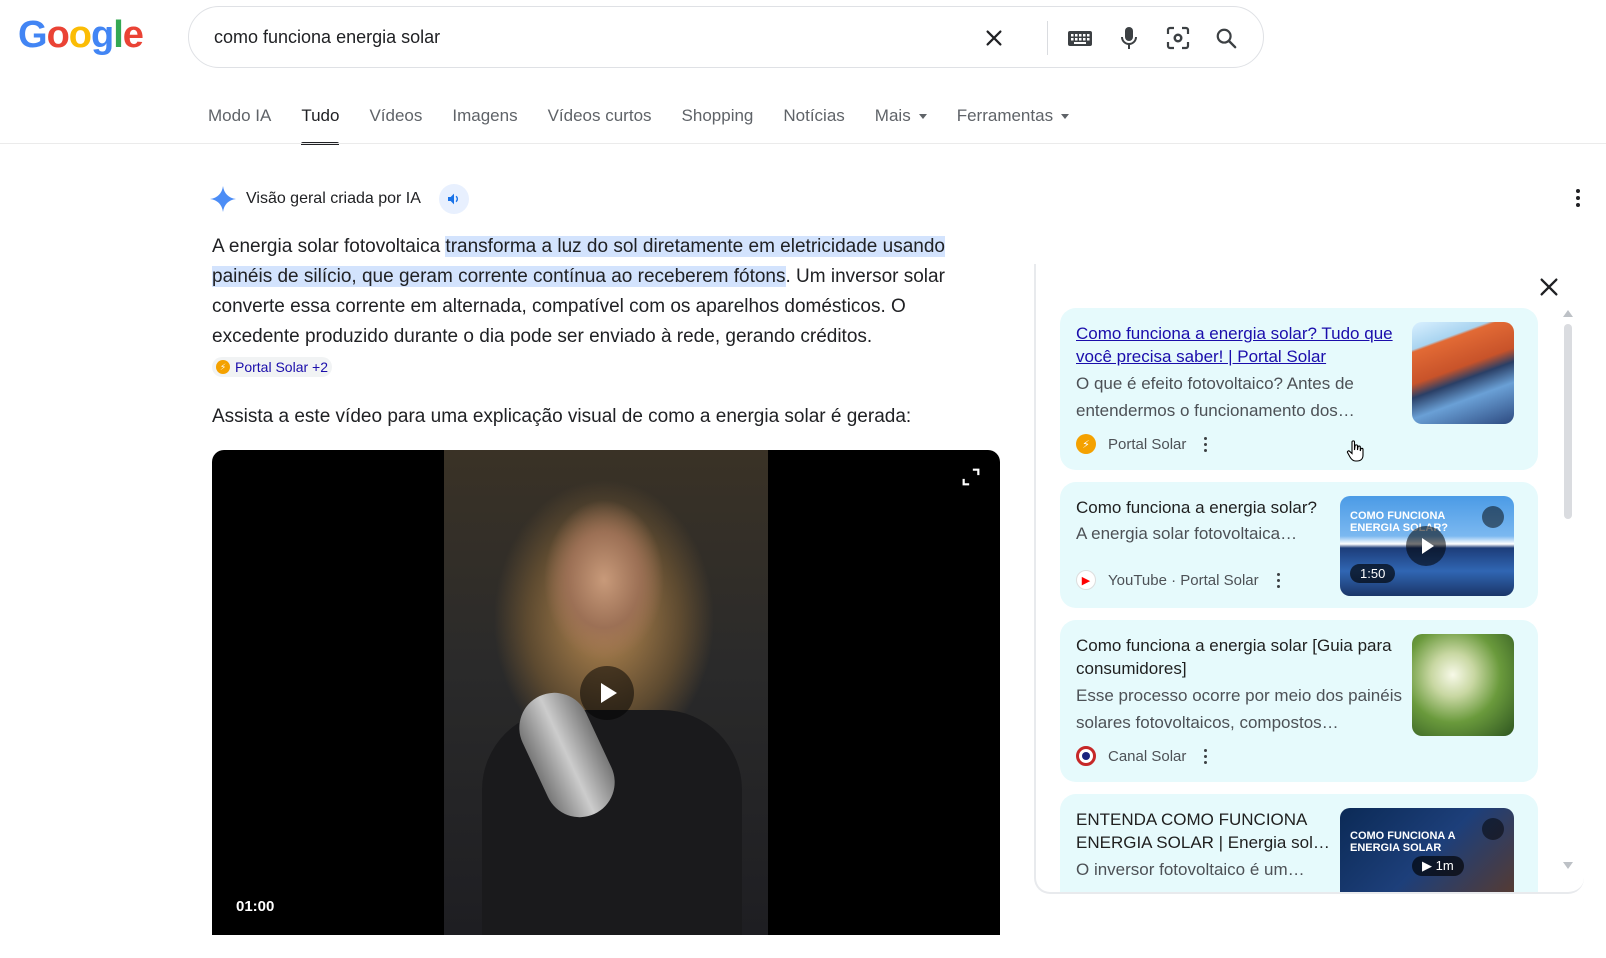  I want to click on citation-chip: ⚡ Portal Solar +2, so click(272, 366).